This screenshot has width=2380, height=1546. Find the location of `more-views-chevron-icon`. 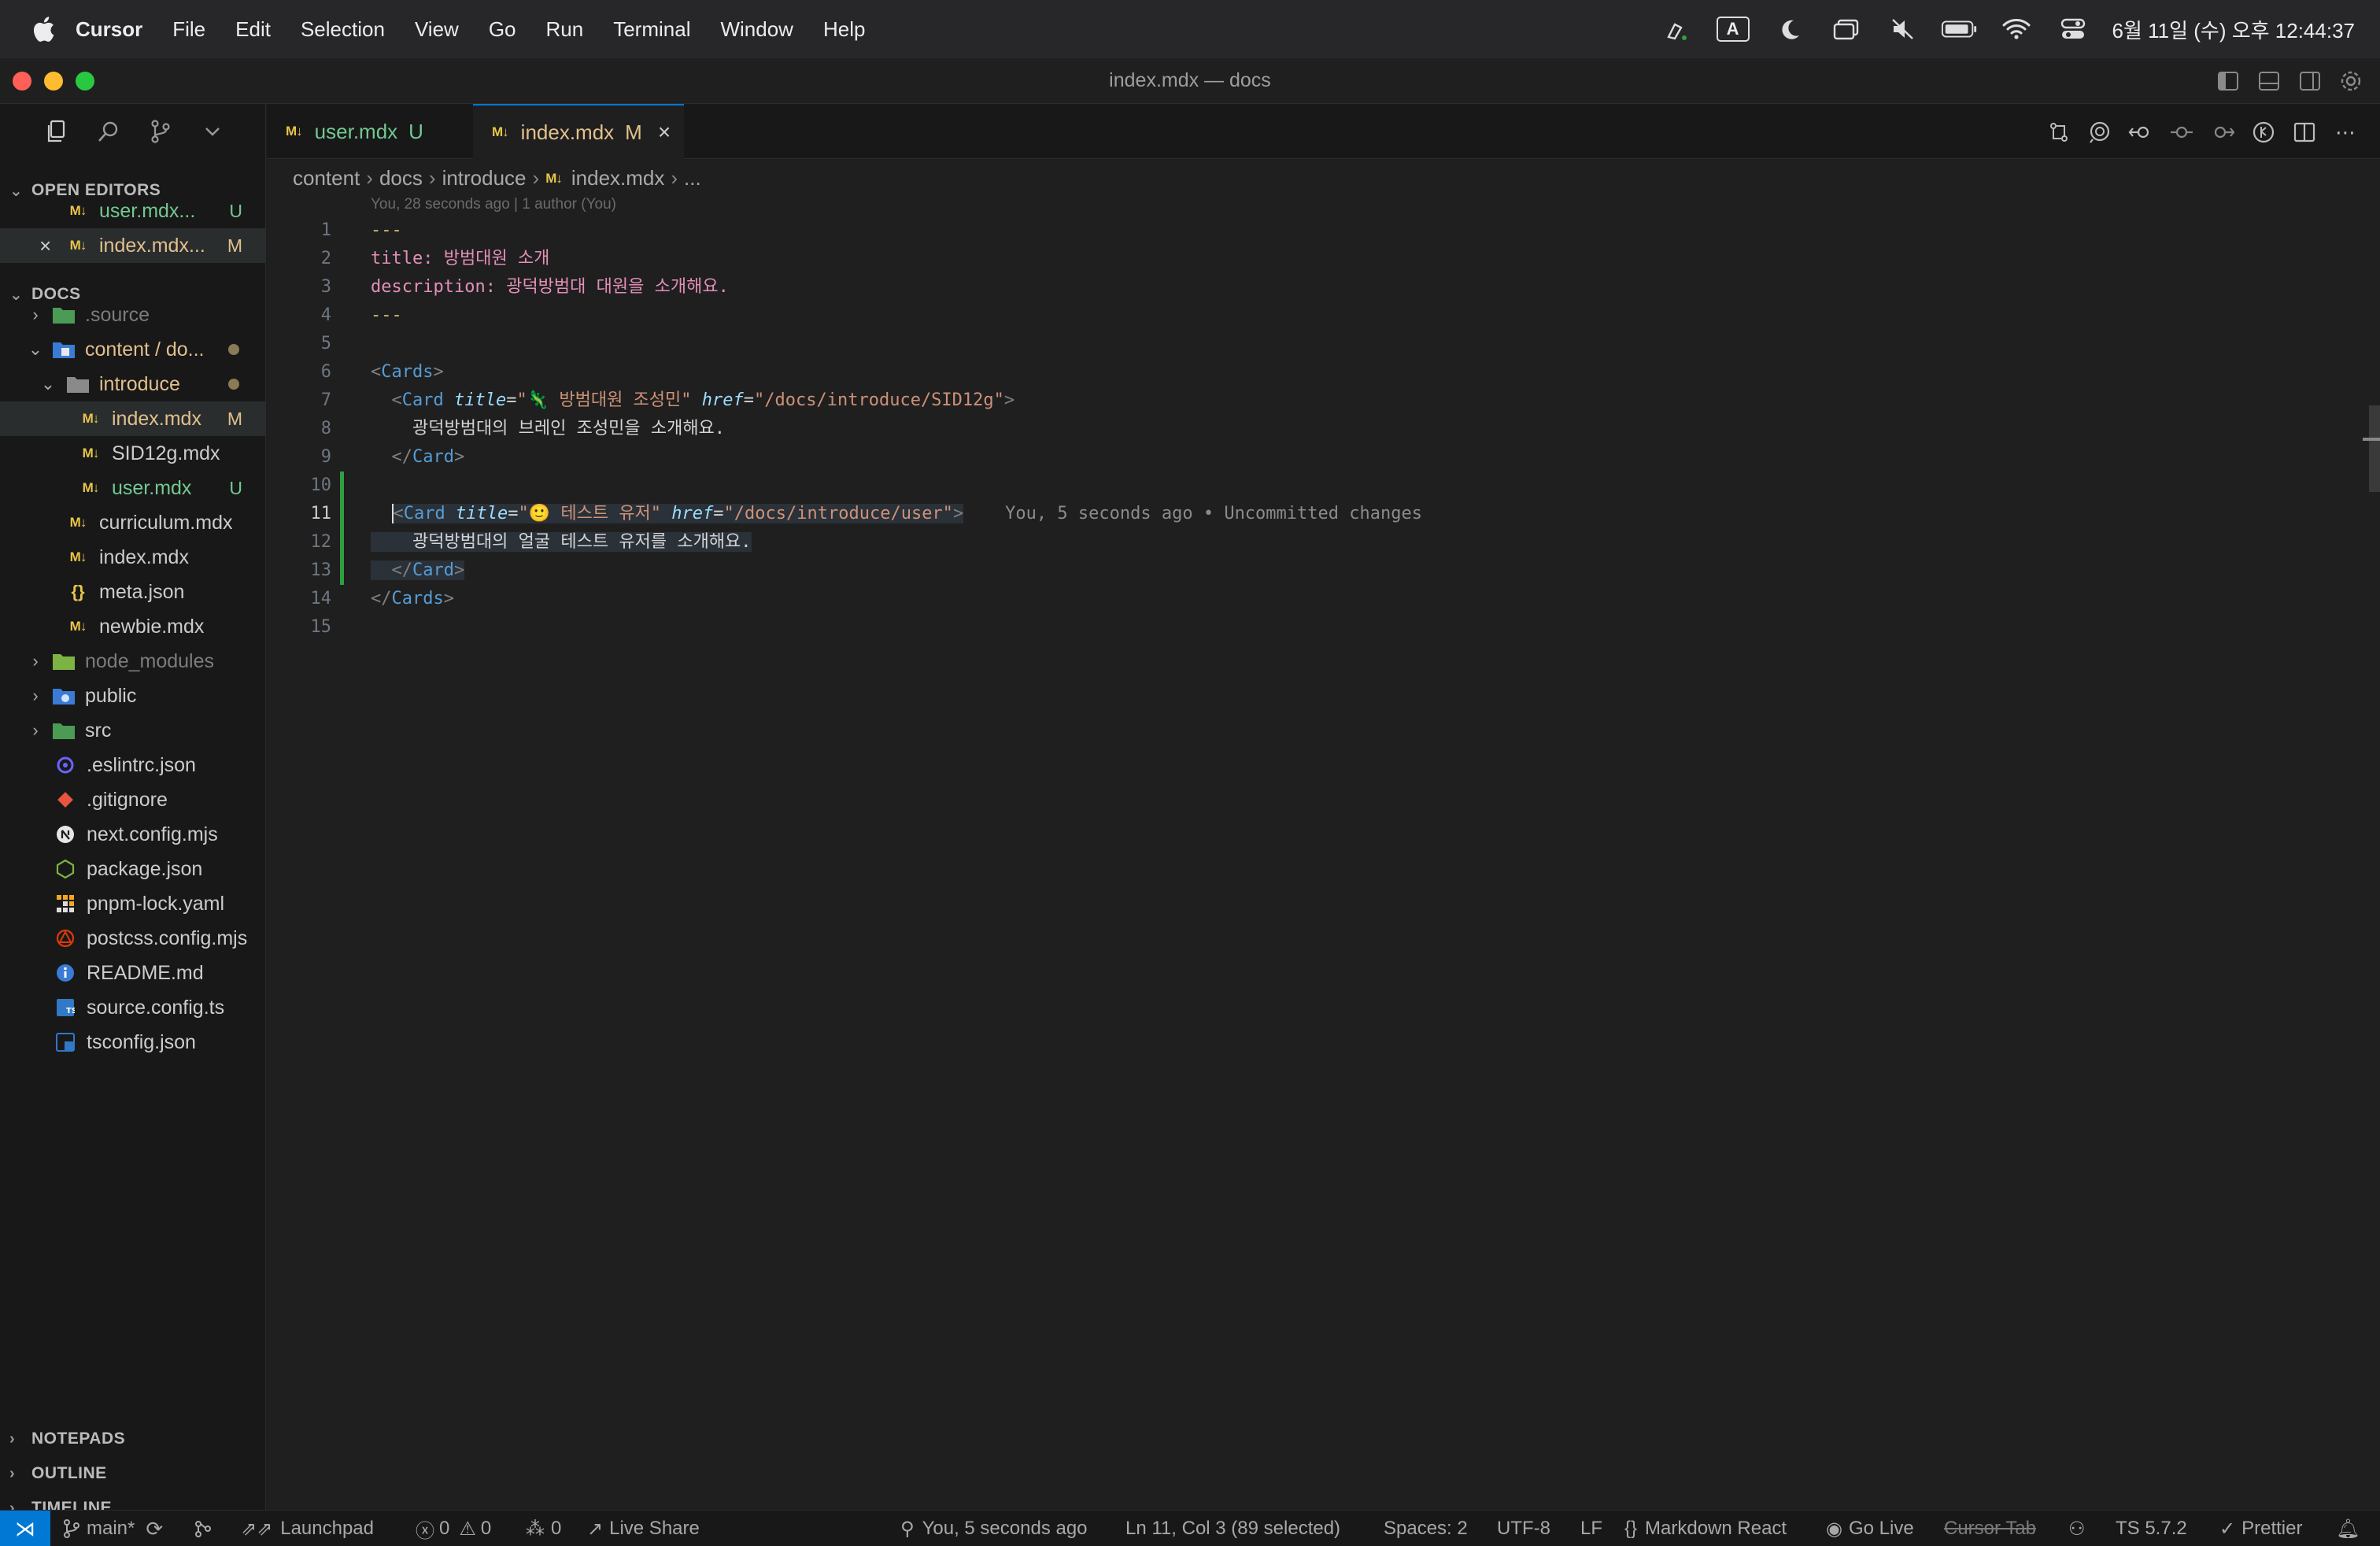

more-views-chevron-icon is located at coordinates (213, 131).